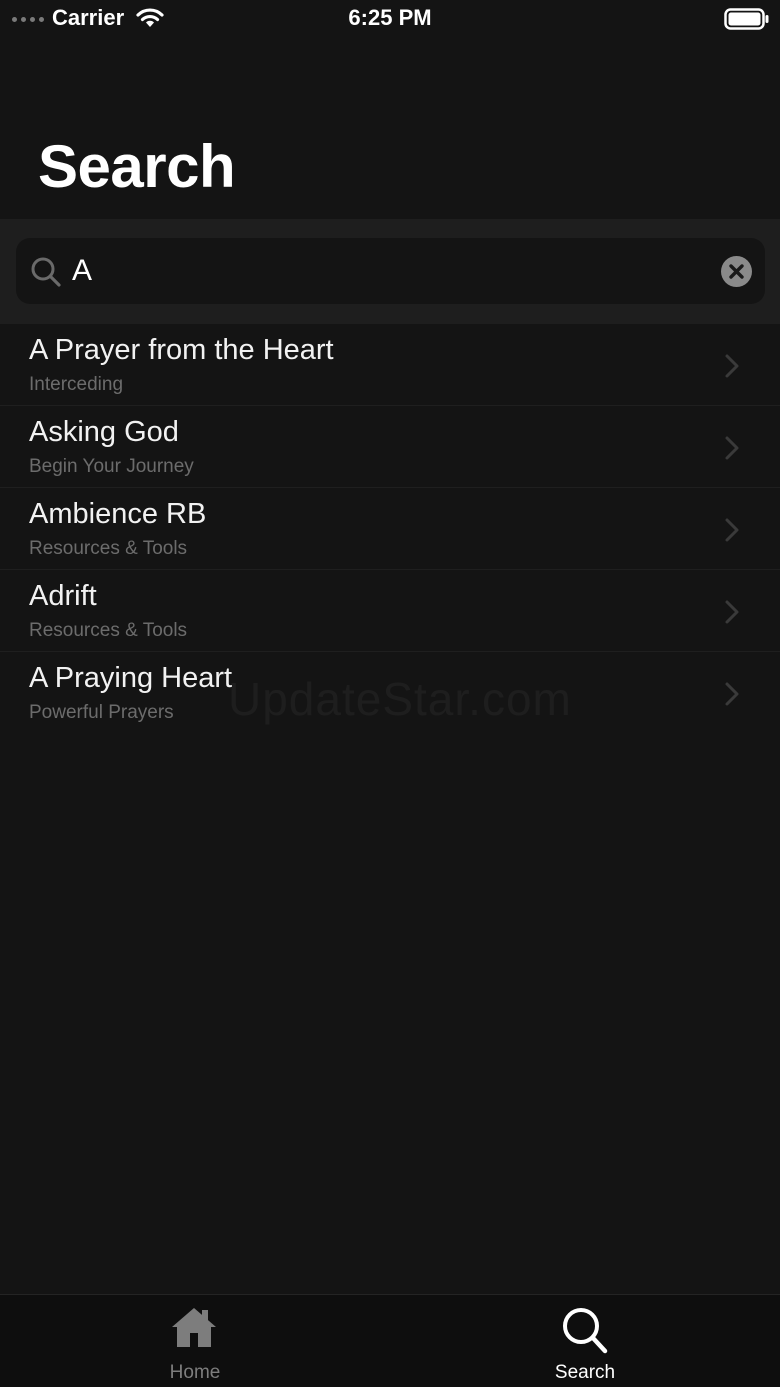 The image size is (780, 1387). I want to click on watermark: UpdateStar.com, so click(400, 699).